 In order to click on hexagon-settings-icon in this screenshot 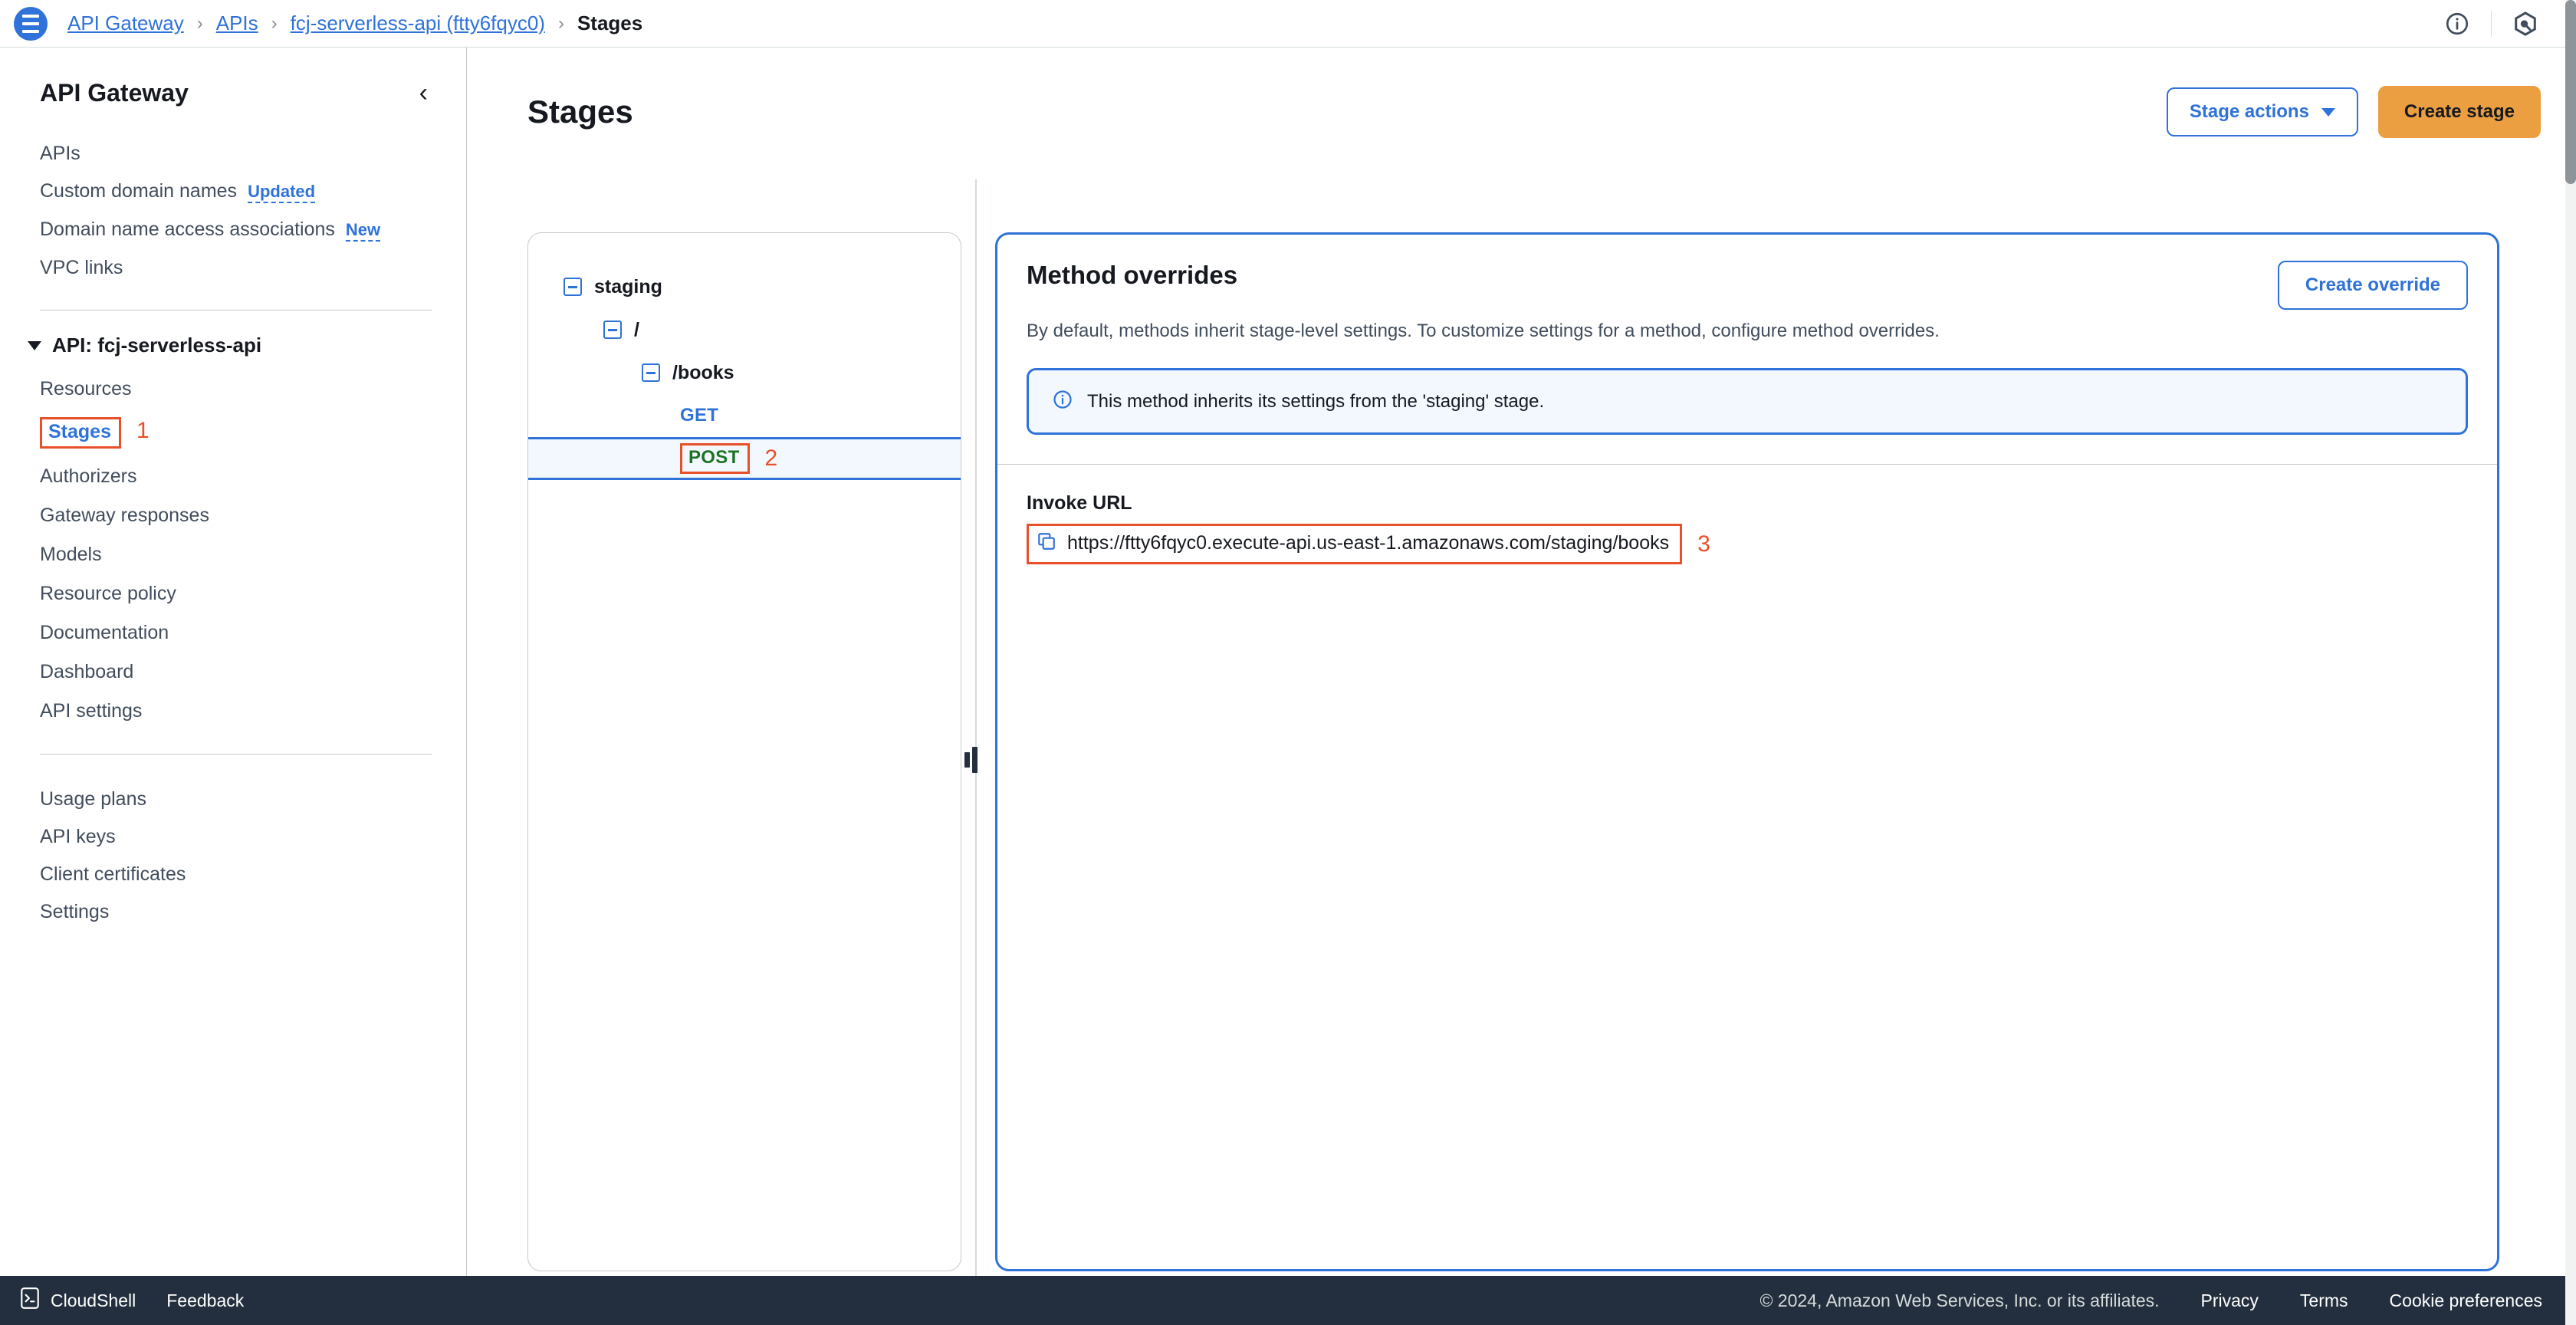, I will do `click(2525, 24)`.